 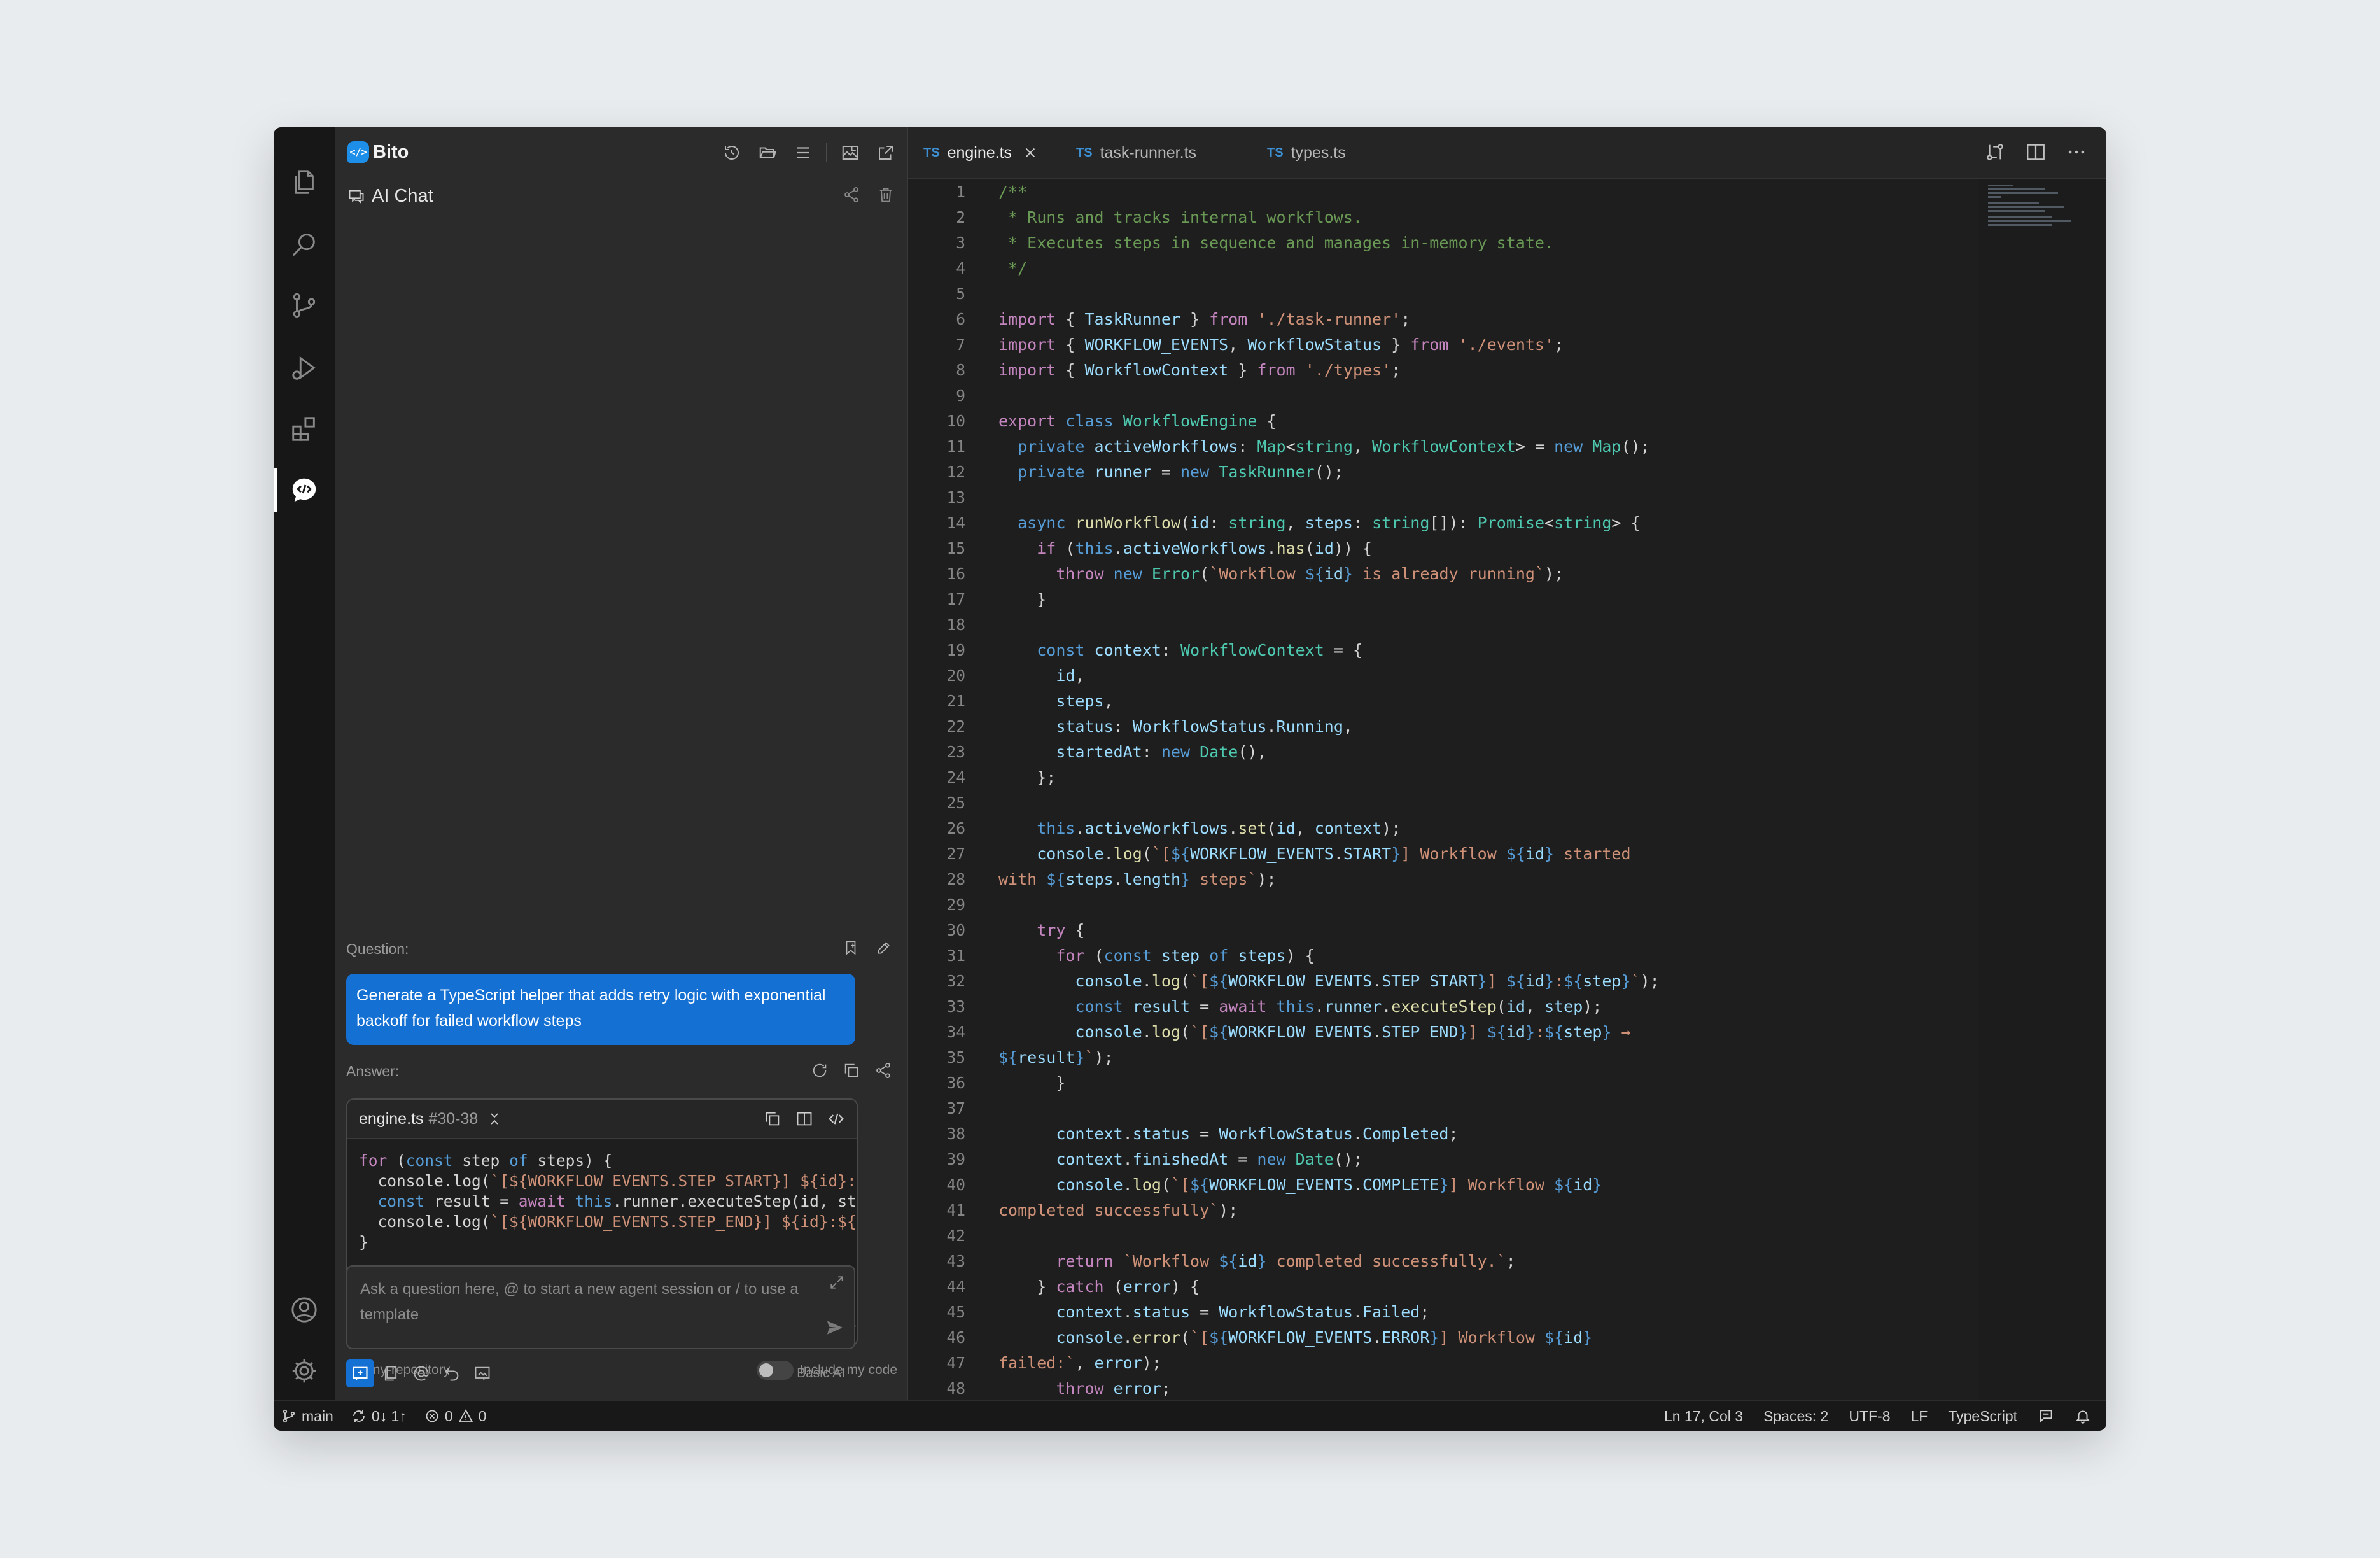 I want to click on share-icon, so click(x=851, y=195).